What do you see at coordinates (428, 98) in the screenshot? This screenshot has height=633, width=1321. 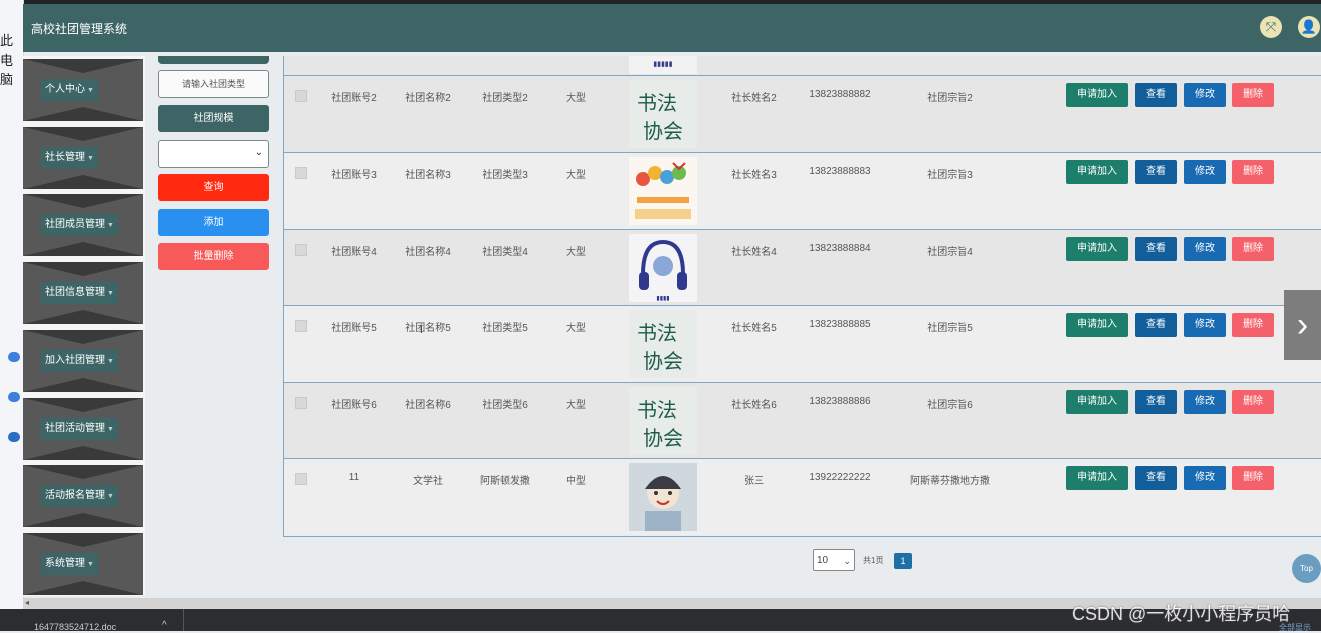 I see `cell-name: 社团名称2` at bounding box center [428, 98].